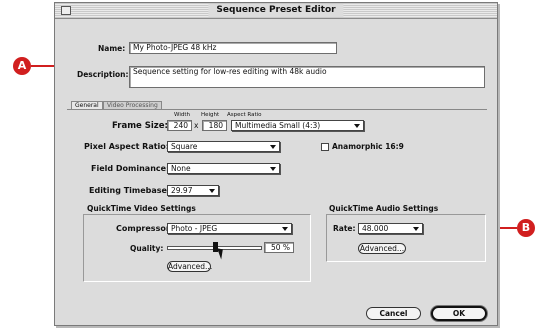  Describe the element at coordinates (368, 146) in the screenshot. I see `anamorphic-label: Anamorphic 16:9` at that location.